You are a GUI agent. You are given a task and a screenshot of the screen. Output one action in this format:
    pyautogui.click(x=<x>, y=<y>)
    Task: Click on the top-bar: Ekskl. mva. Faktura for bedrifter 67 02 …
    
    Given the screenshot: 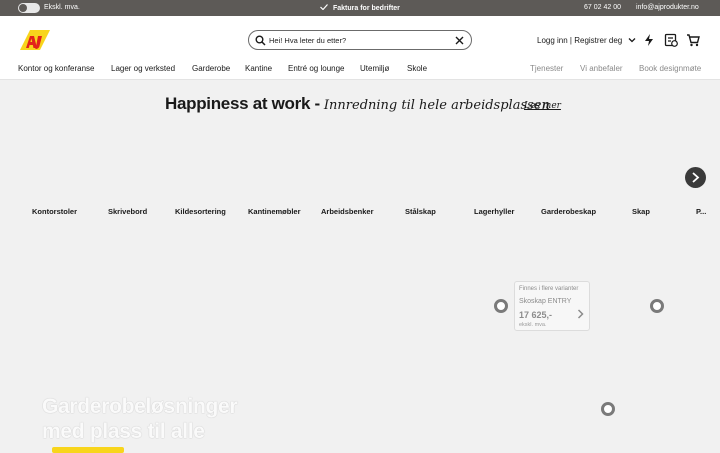 What is the action you would take?
    pyautogui.click(x=360, y=8)
    